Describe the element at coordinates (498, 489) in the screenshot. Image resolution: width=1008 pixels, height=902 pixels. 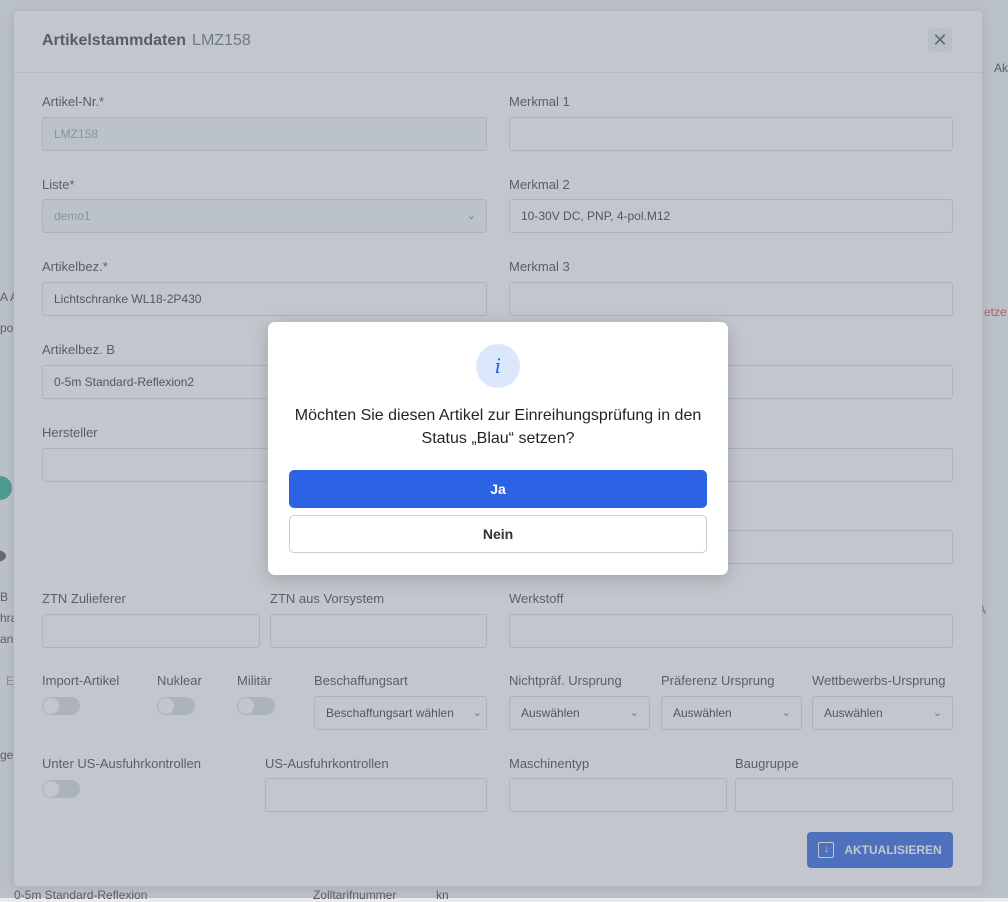
I see `yes-button: Ja` at that location.